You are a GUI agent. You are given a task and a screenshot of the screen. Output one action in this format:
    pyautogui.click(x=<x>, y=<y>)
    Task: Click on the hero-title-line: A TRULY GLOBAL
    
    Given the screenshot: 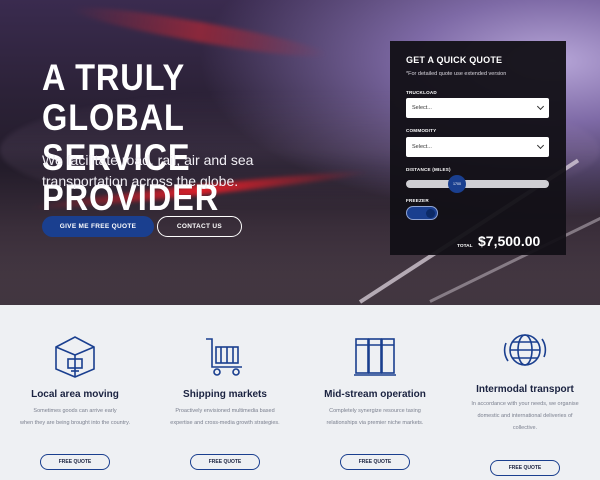 What is the action you would take?
    pyautogui.click(x=113, y=97)
    